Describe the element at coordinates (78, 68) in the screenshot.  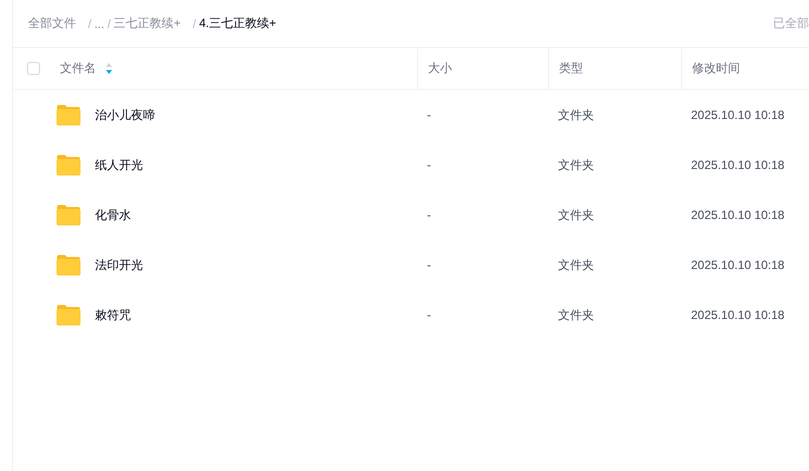
I see `column-header: 文件名` at that location.